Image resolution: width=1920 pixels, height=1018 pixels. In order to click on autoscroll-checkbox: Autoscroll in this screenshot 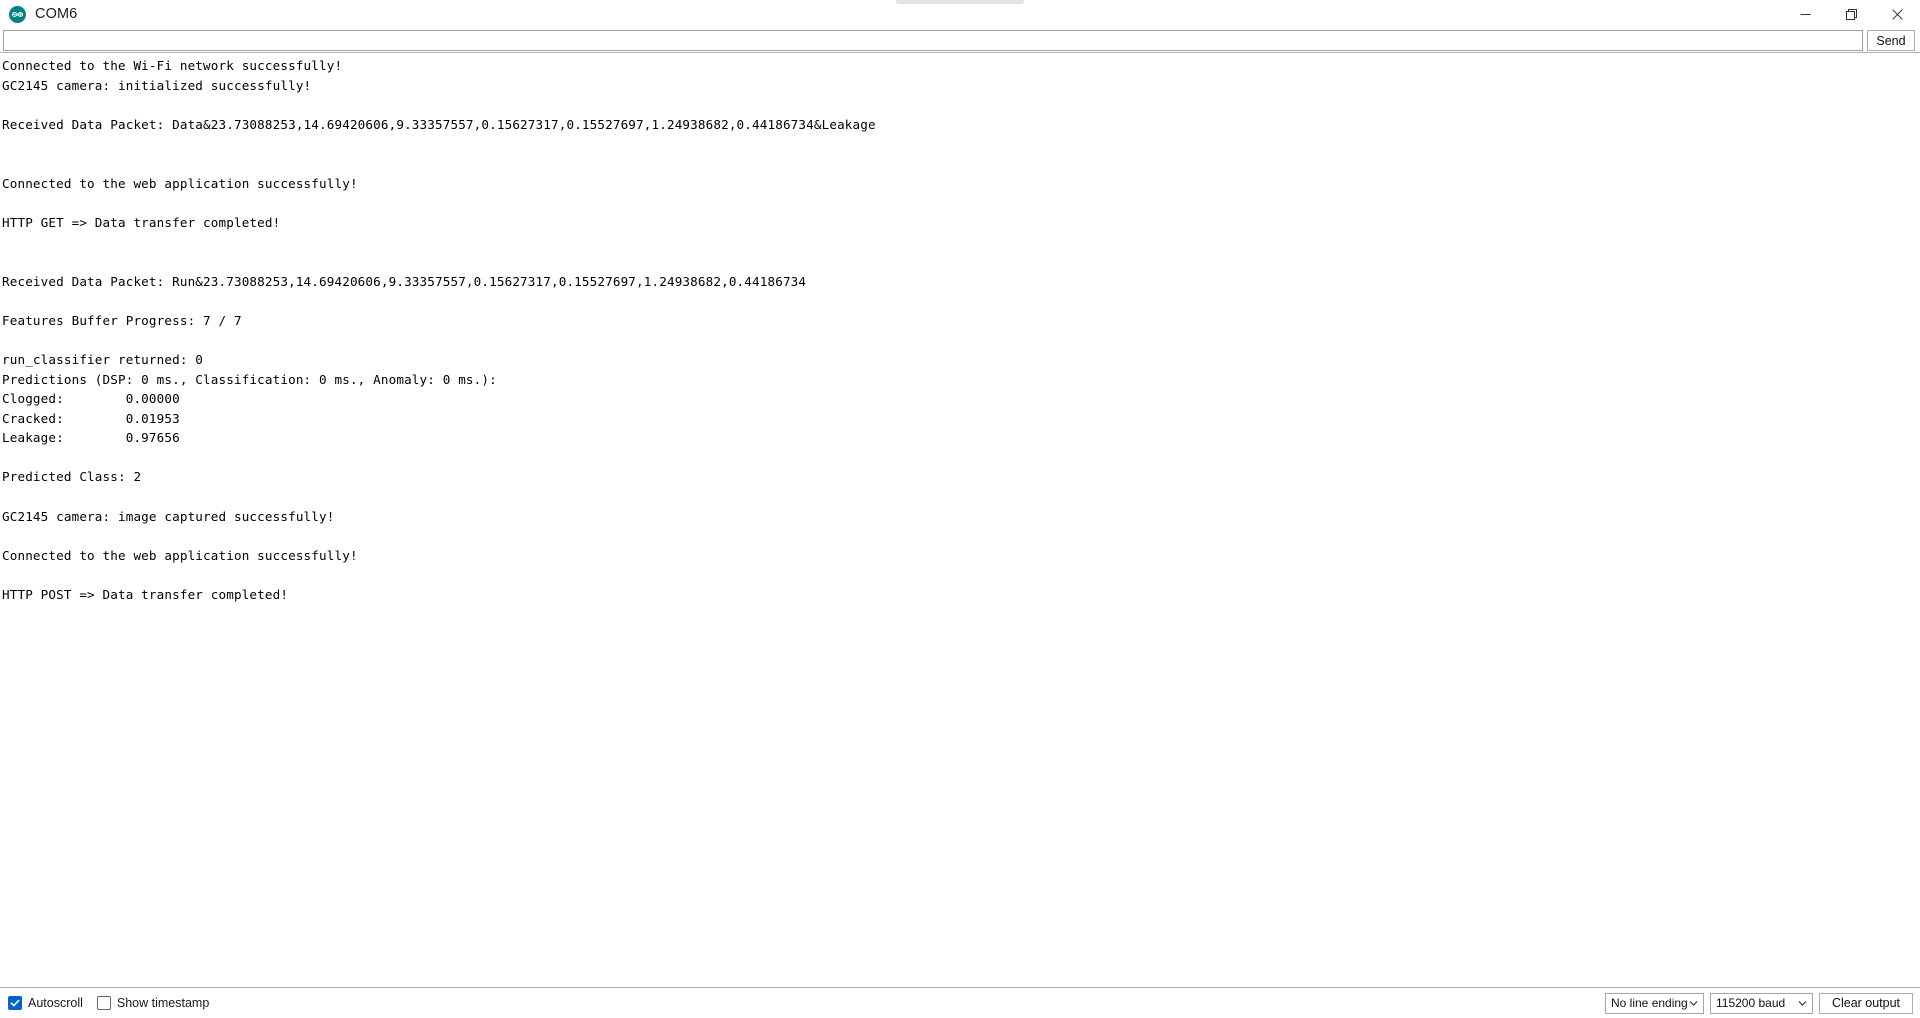, I will do `click(45, 1003)`.